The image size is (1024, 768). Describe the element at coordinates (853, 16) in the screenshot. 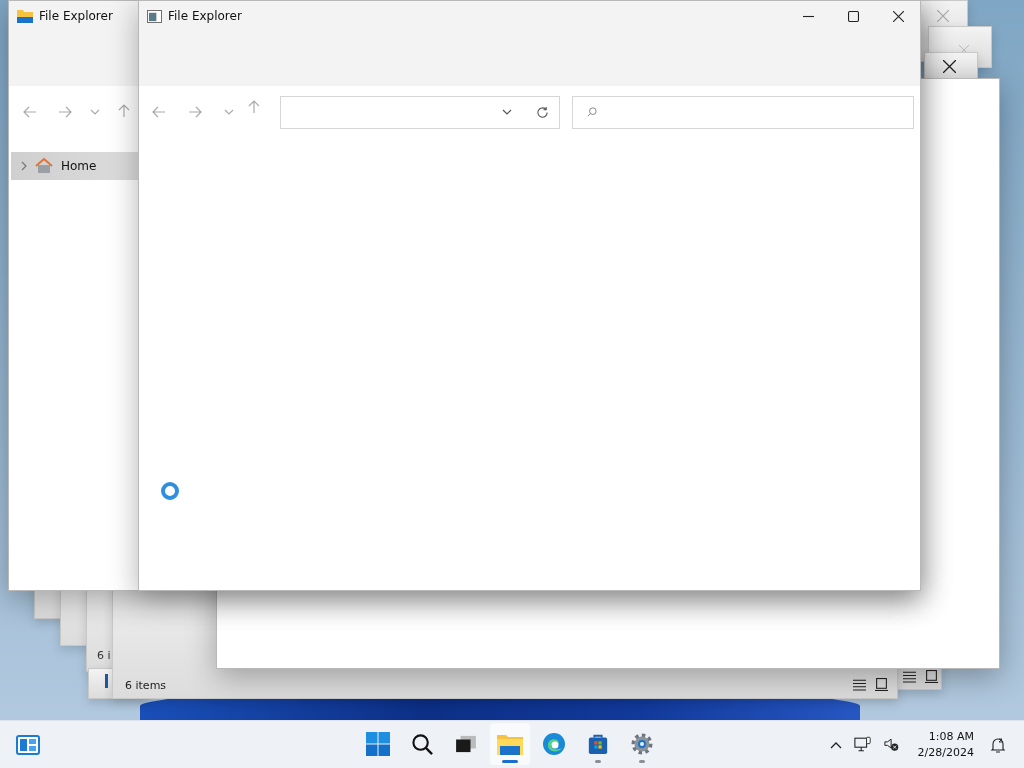

I see `maximize-icon` at that location.